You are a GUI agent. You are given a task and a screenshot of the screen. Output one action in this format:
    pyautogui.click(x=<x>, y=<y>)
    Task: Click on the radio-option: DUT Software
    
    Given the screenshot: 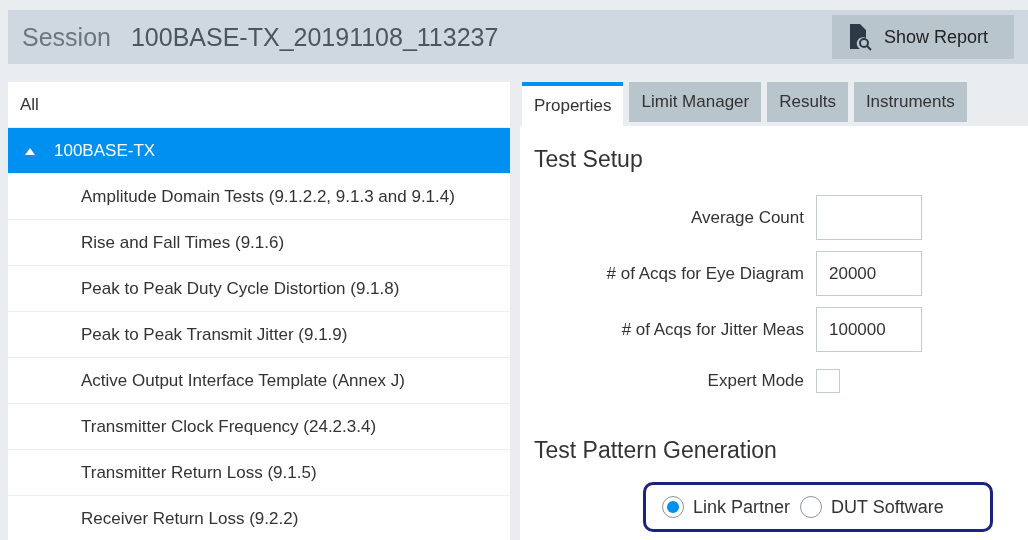 What is the action you would take?
    pyautogui.click(x=872, y=507)
    